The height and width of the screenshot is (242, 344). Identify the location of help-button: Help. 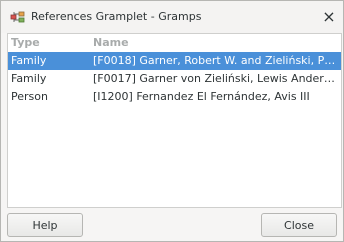
(45, 225).